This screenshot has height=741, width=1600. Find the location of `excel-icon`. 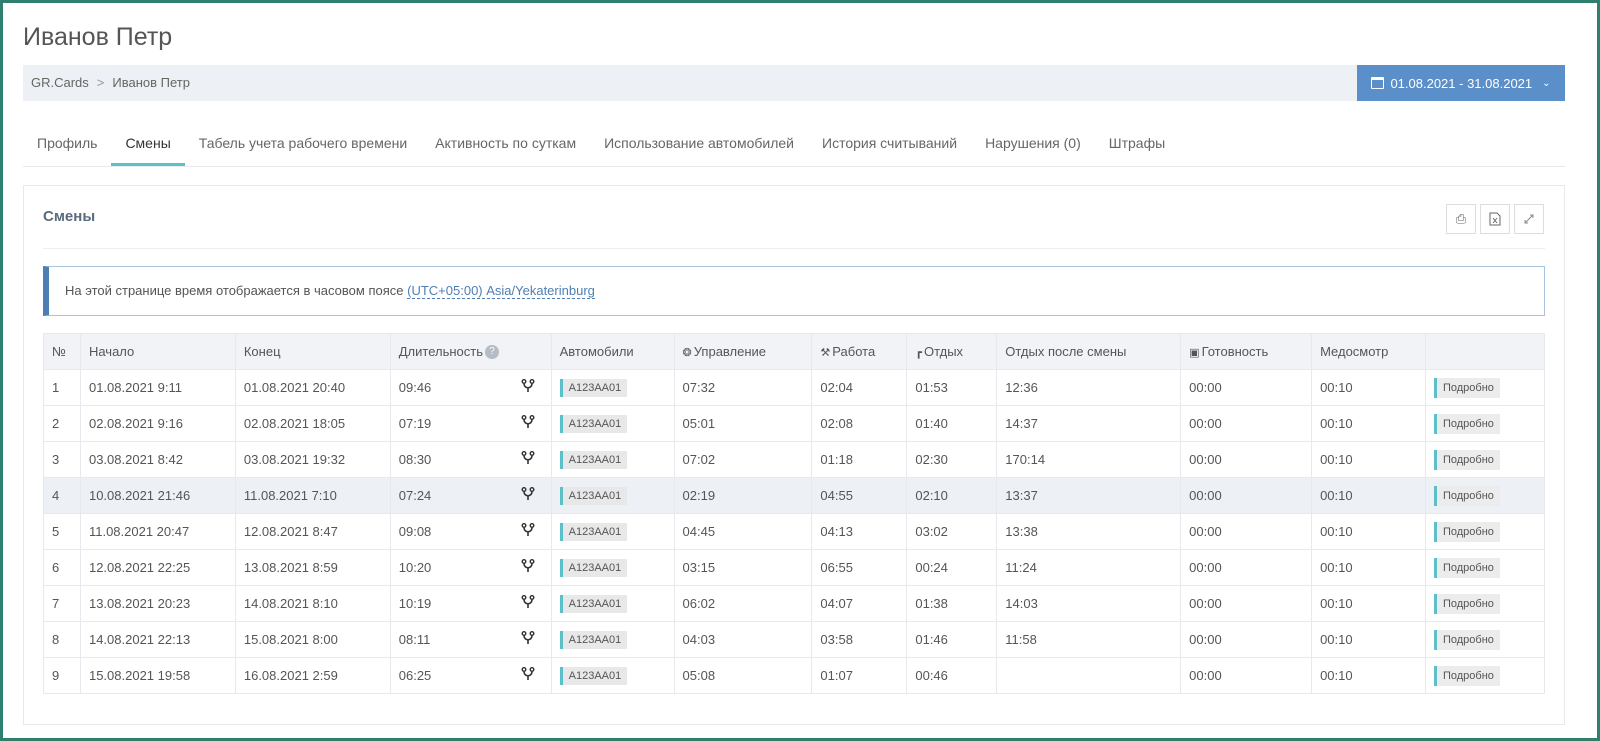

excel-icon is located at coordinates (1495, 219).